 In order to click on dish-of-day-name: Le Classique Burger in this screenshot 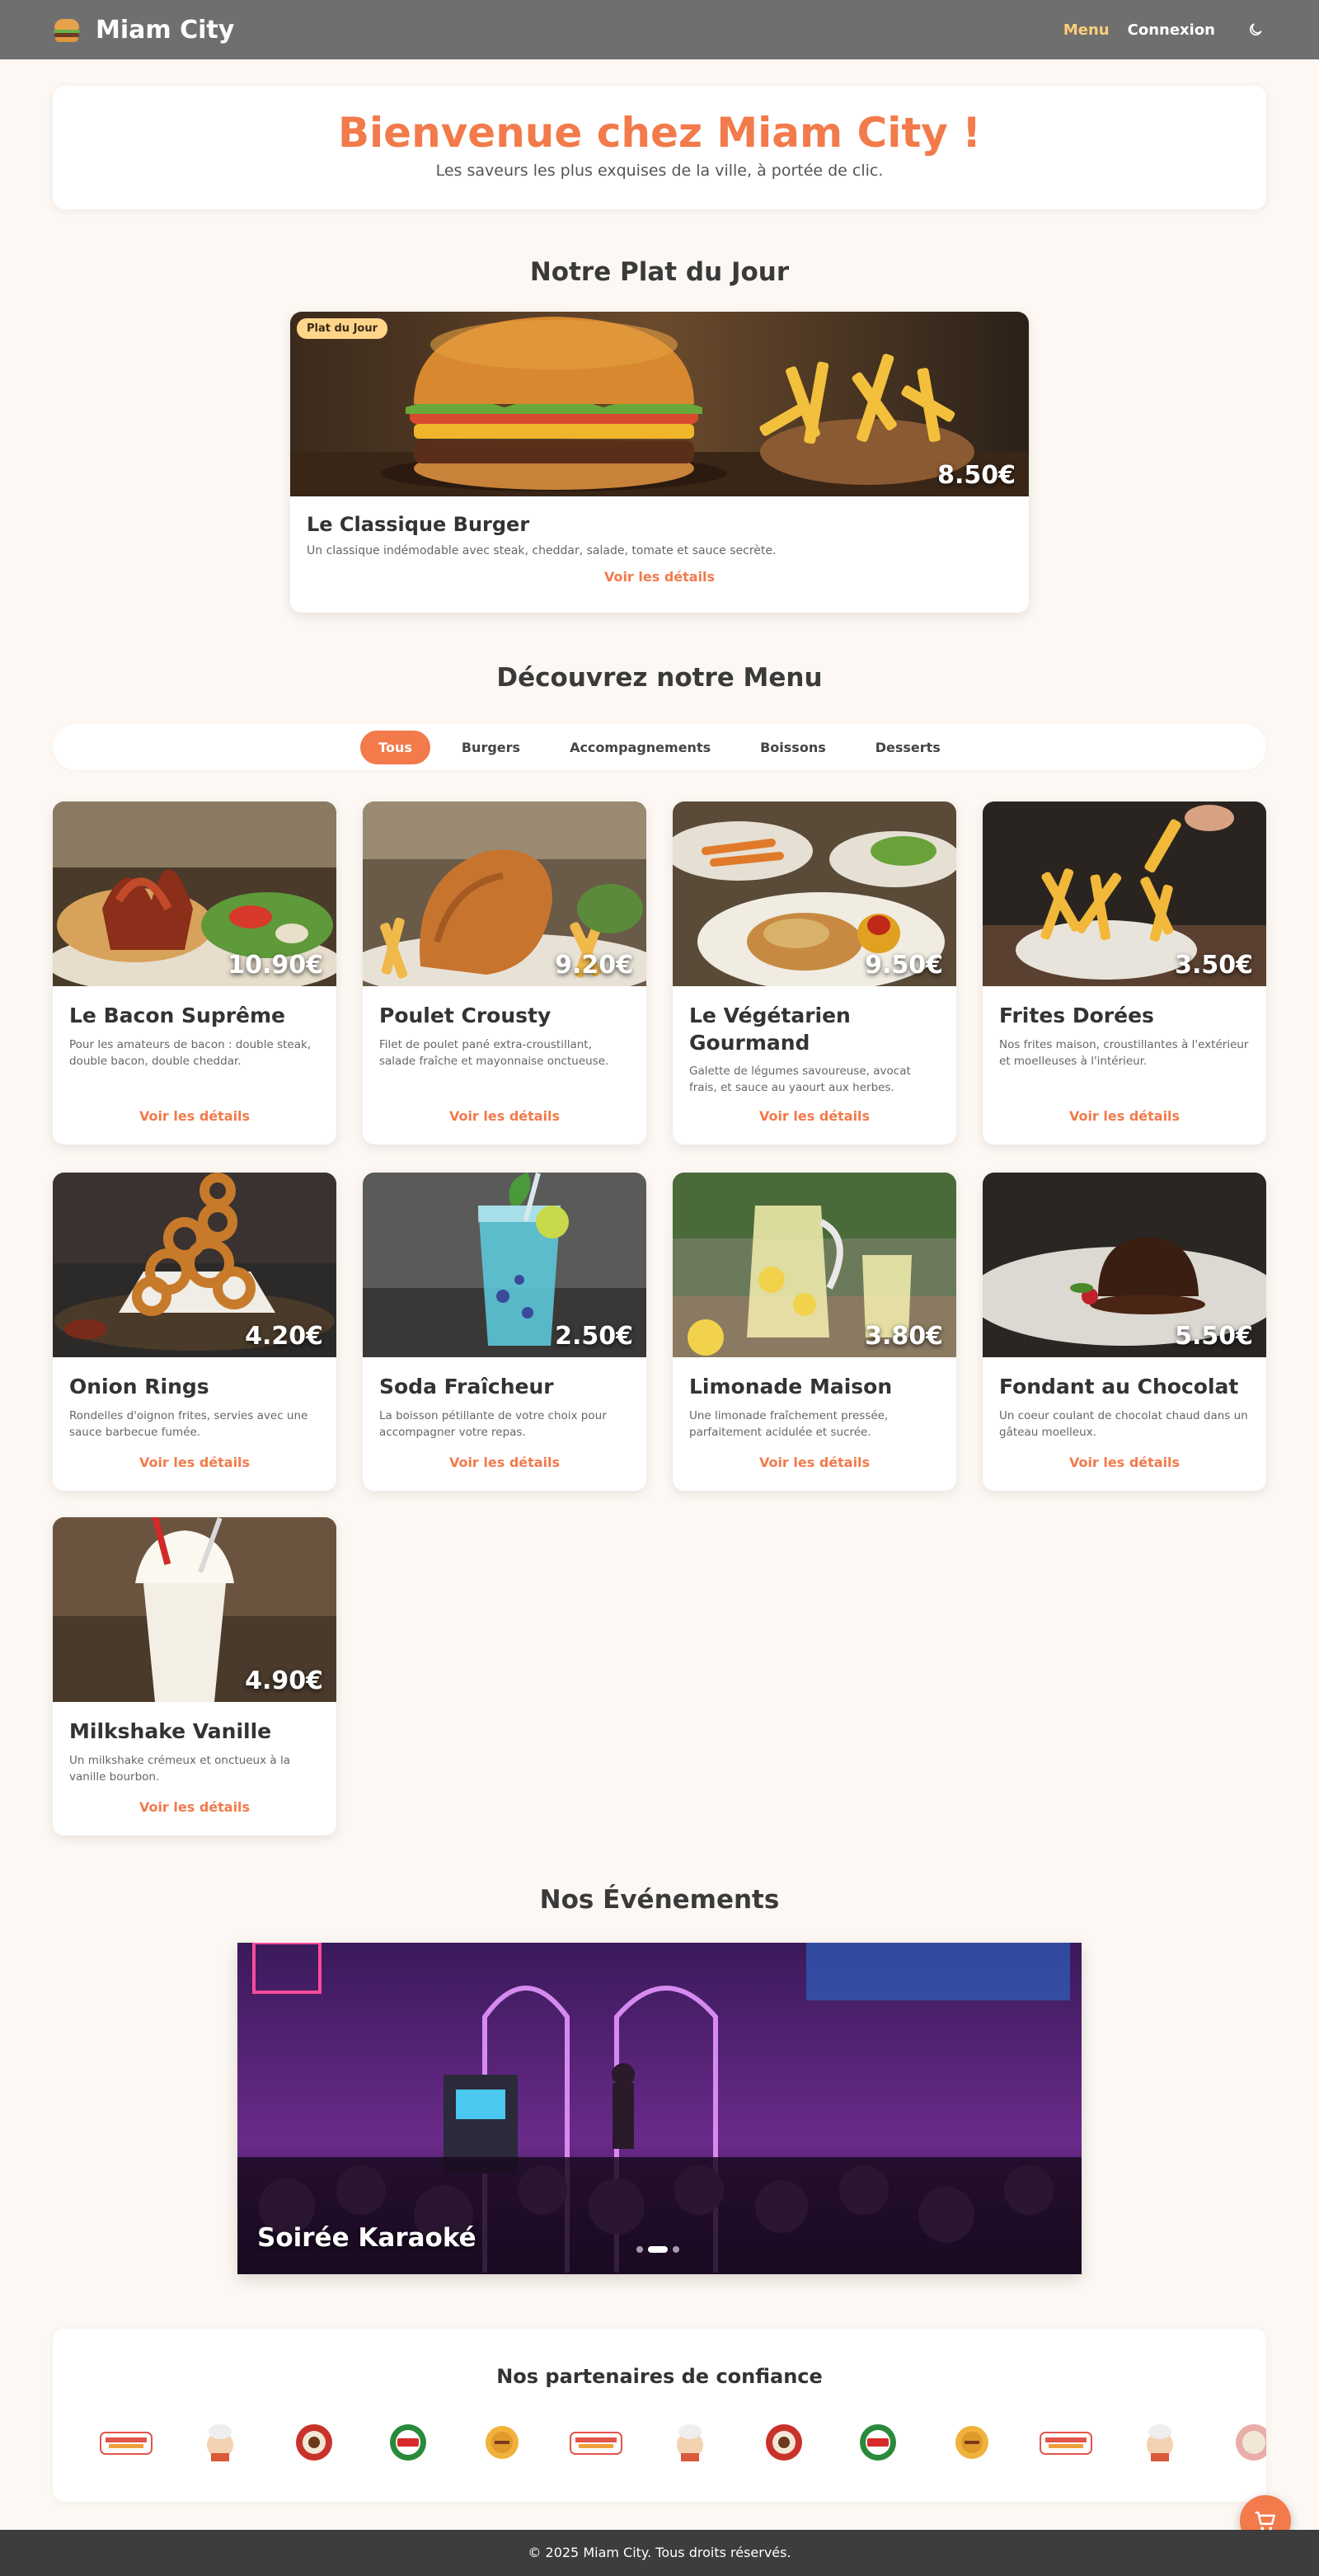, I will do `click(418, 524)`.